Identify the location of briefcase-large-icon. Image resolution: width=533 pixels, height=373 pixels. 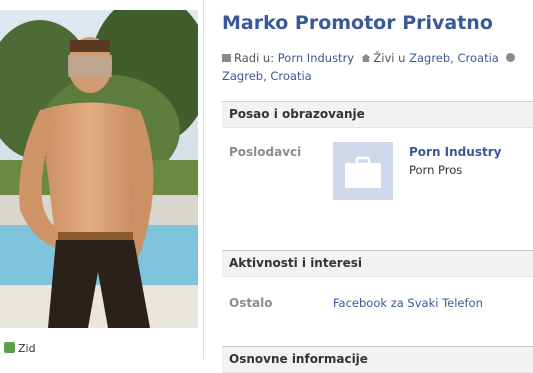
(363, 172).